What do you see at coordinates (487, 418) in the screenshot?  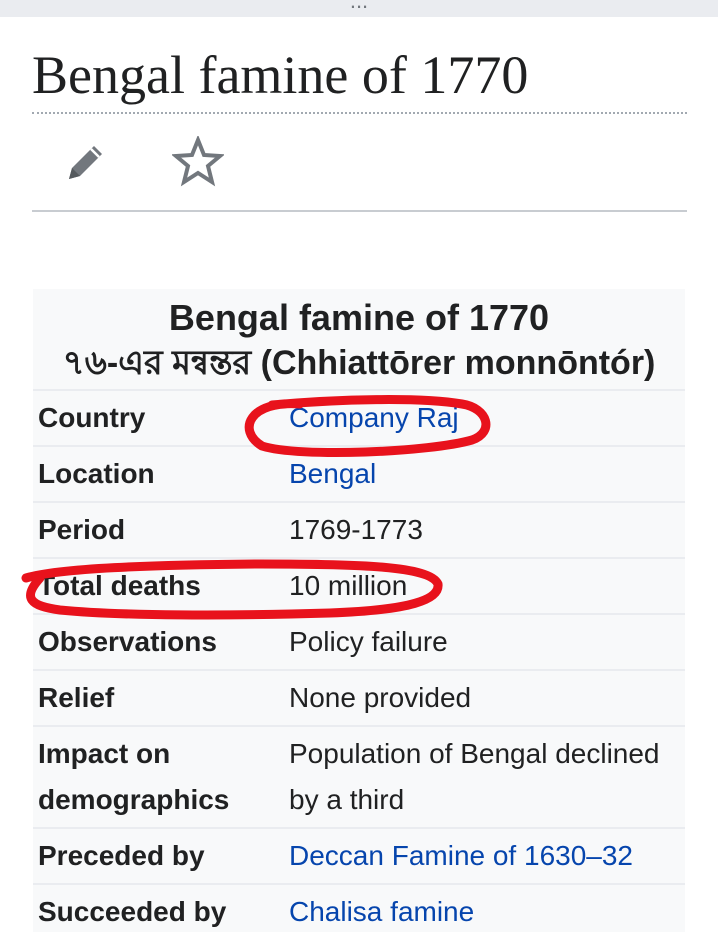 I see `country-link: Company Raj` at bounding box center [487, 418].